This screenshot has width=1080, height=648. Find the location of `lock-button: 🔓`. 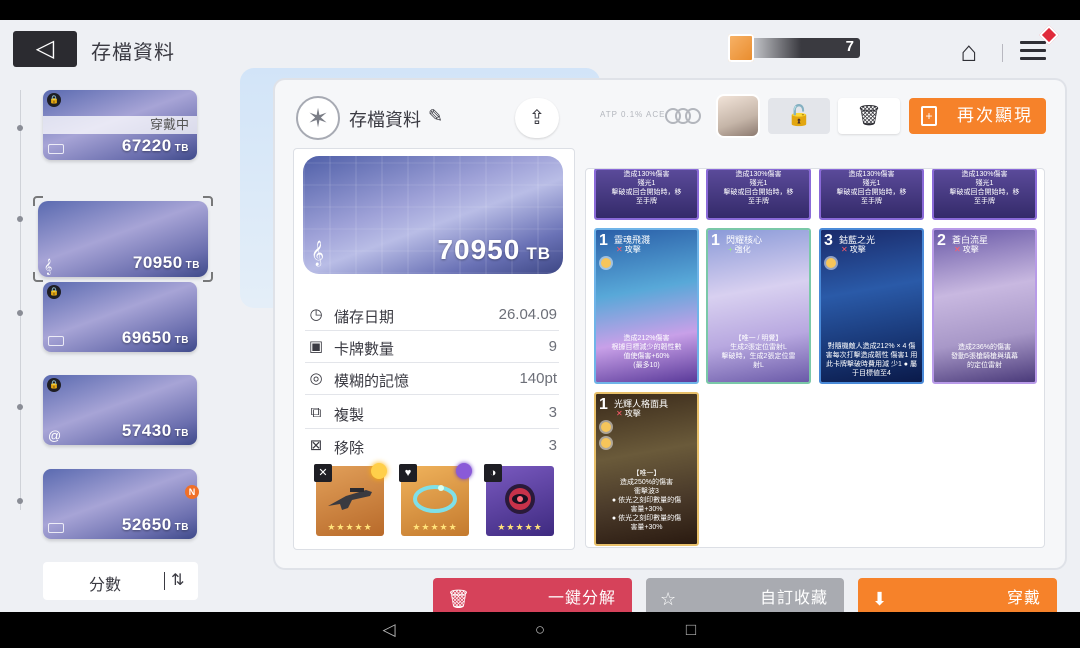

lock-button: 🔓 is located at coordinates (799, 116).